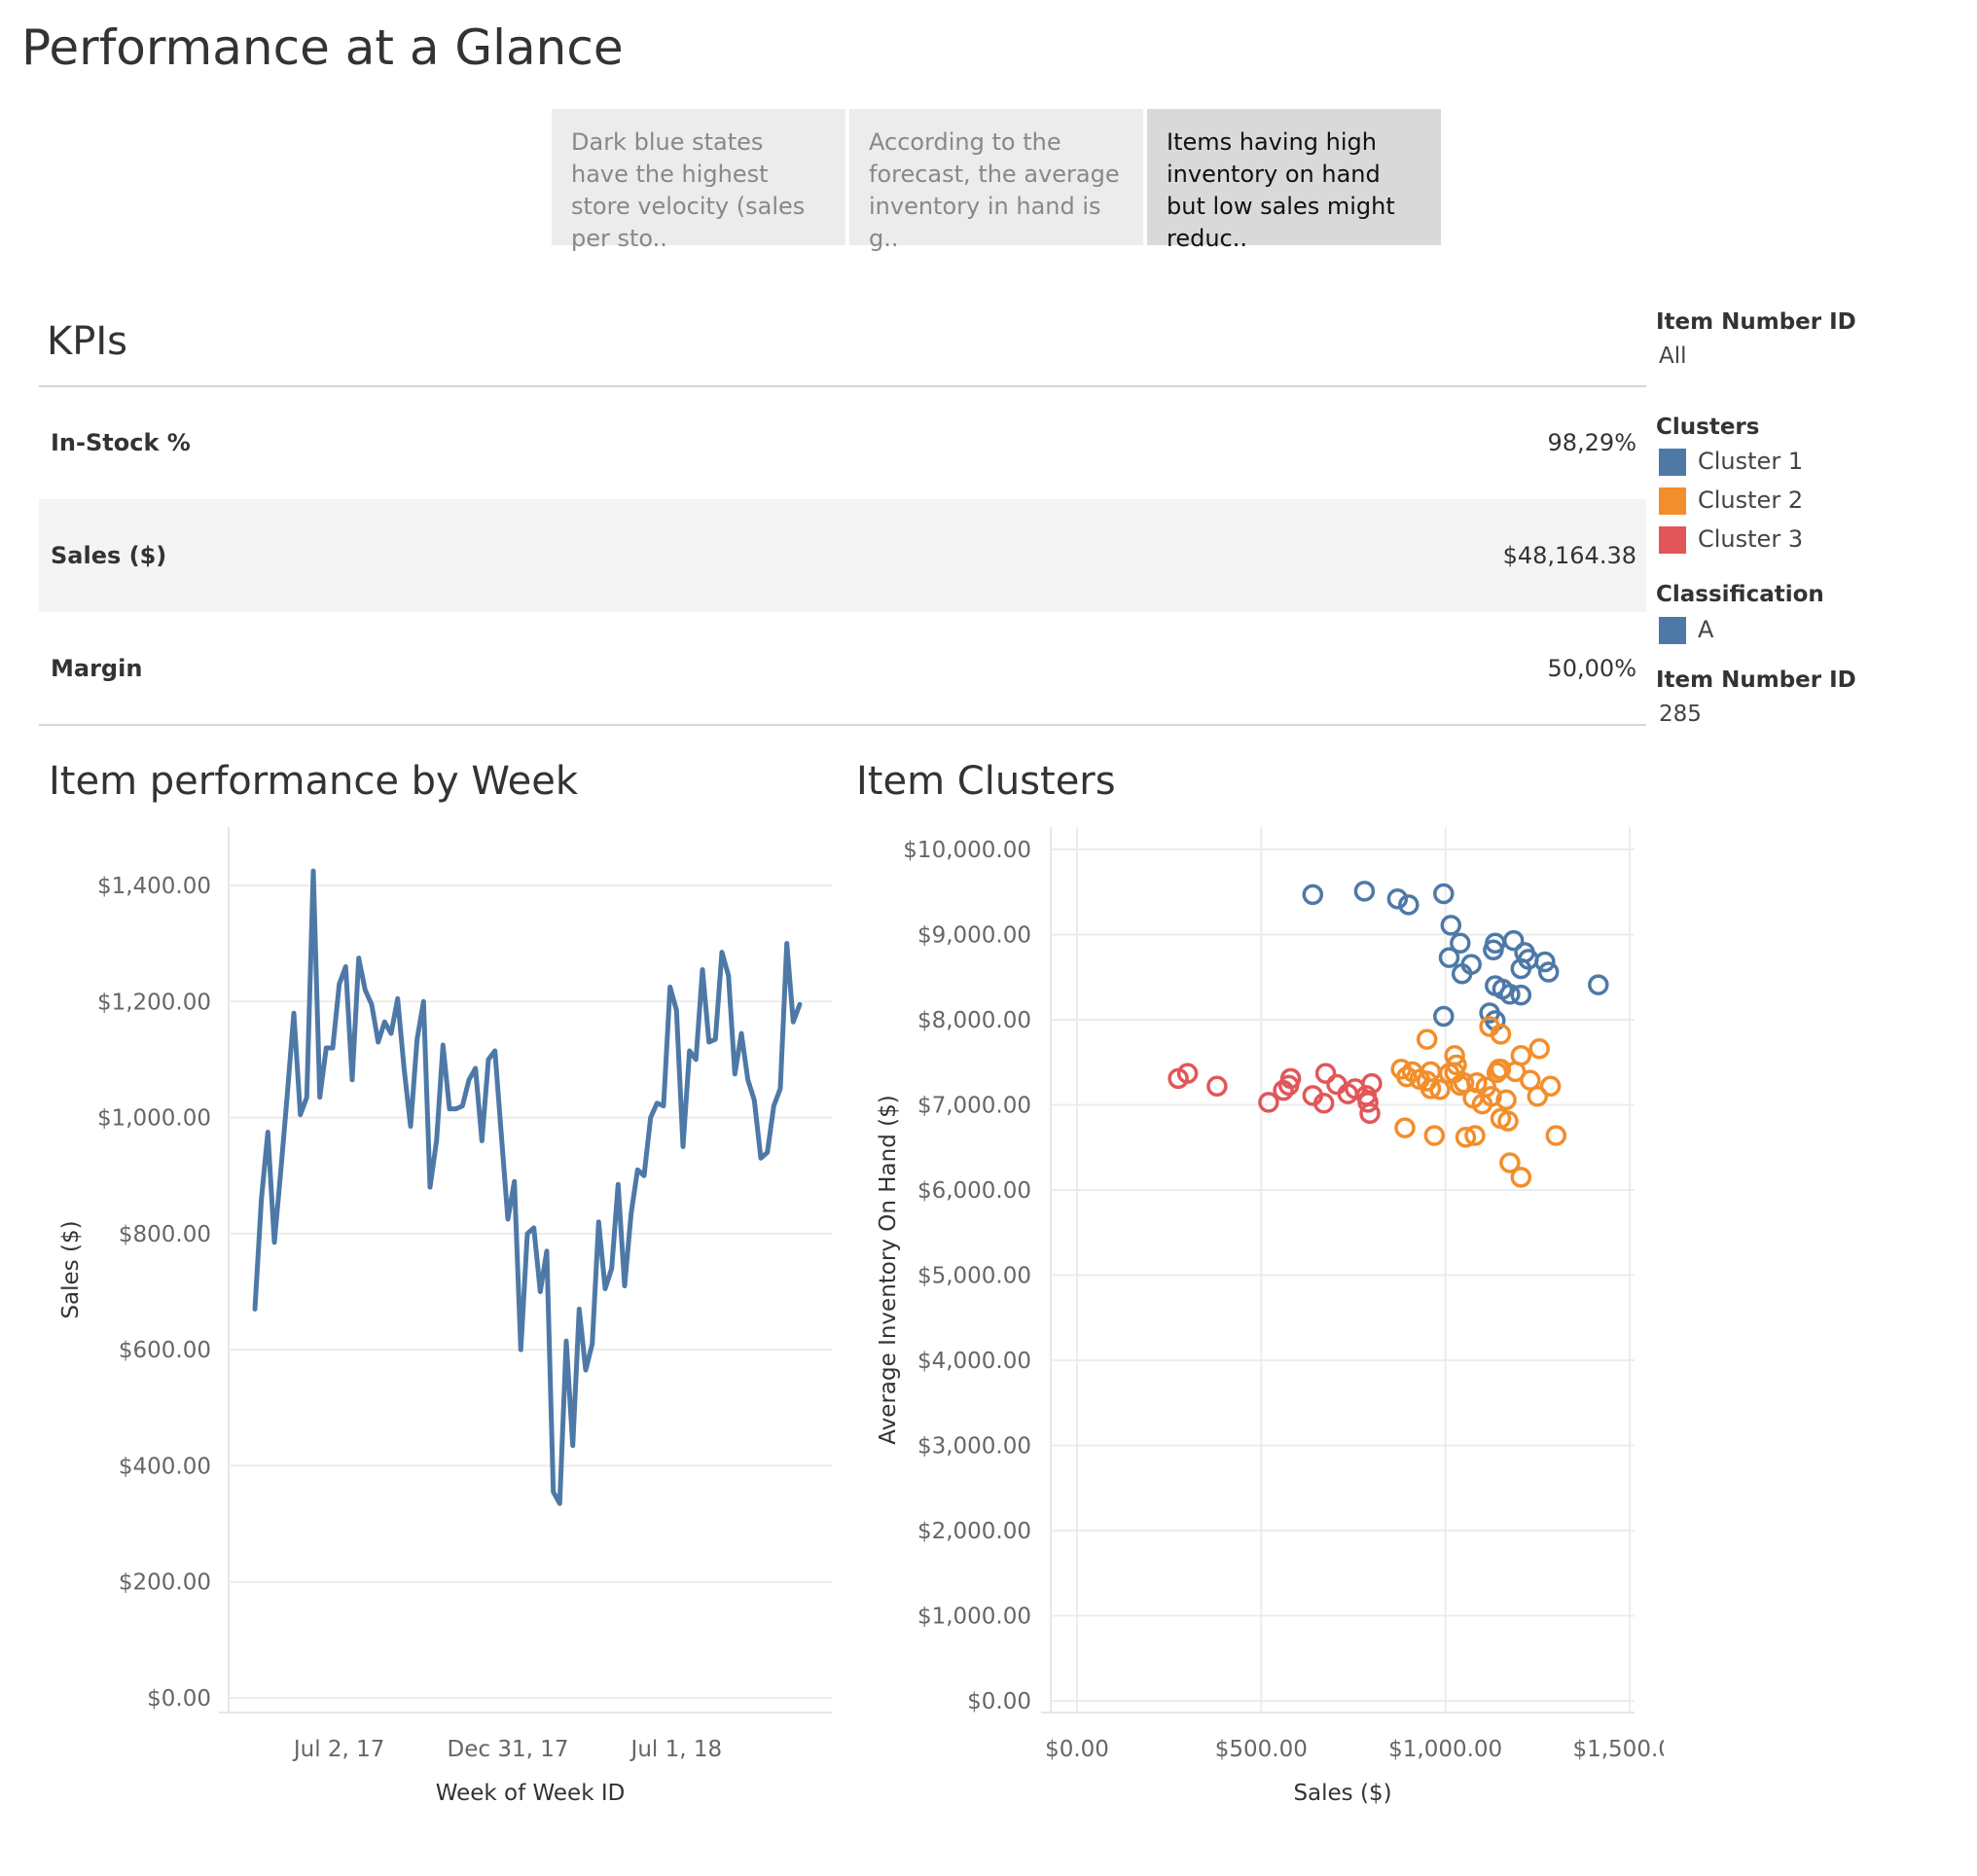 This screenshot has height=1876, width=1977. What do you see at coordinates (986, 781) in the screenshot?
I see `scatter-chart-title: Item Clusters` at bounding box center [986, 781].